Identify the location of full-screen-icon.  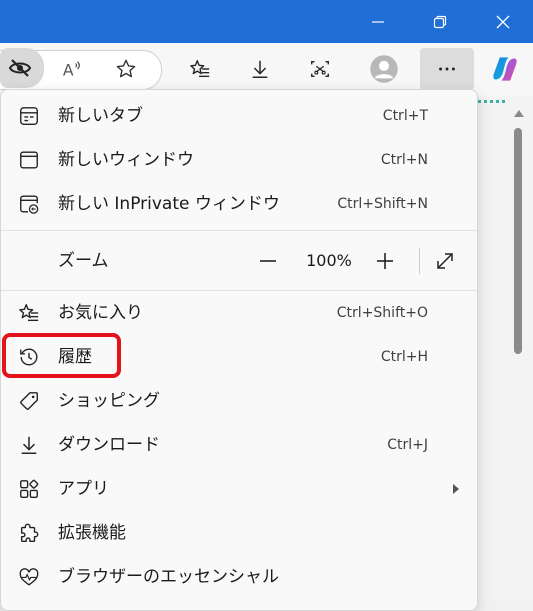
(445, 261).